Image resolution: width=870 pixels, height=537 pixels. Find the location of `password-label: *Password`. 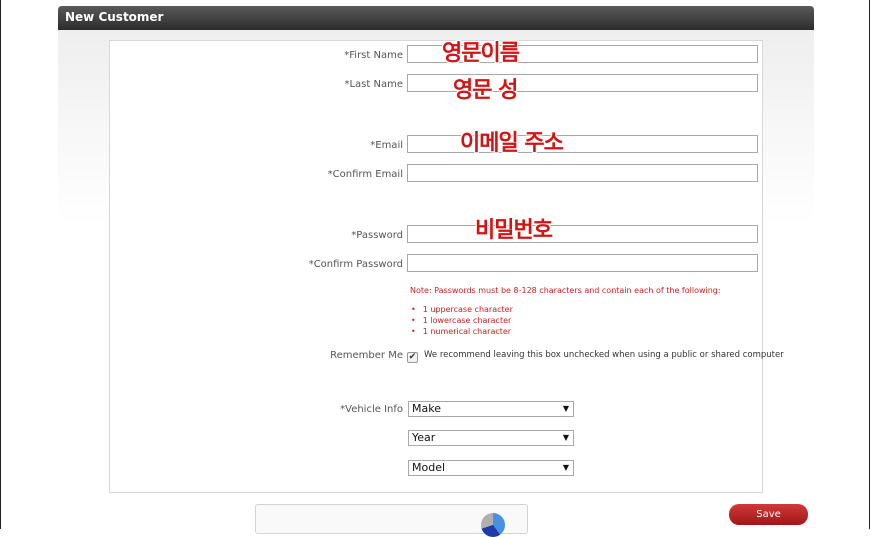

password-label: *Password is located at coordinates (377, 235).